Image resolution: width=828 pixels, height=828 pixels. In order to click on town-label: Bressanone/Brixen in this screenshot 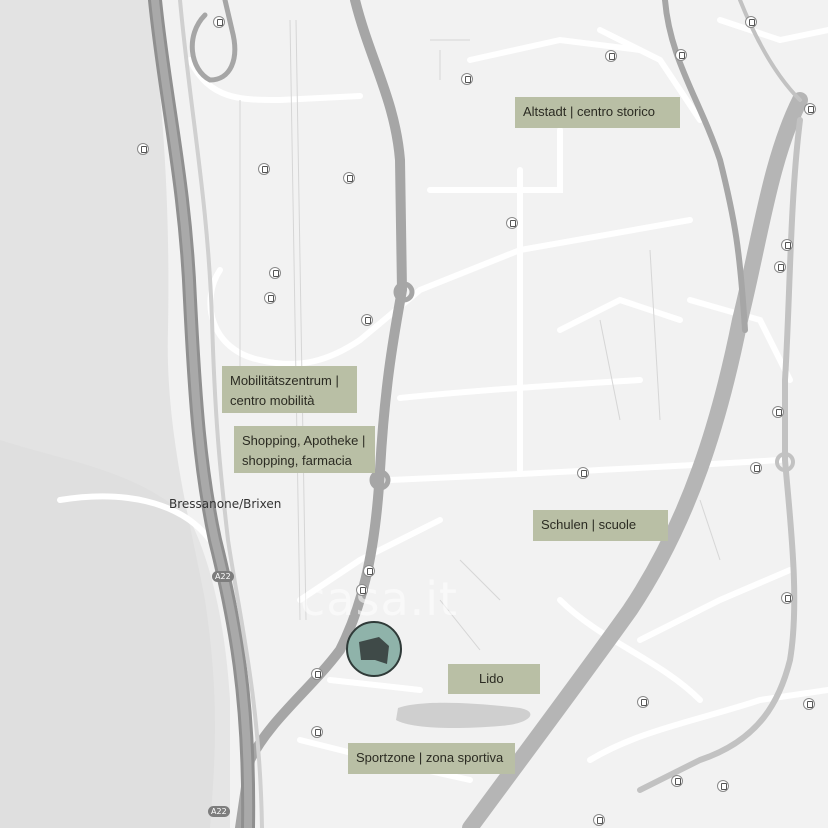, I will do `click(225, 504)`.